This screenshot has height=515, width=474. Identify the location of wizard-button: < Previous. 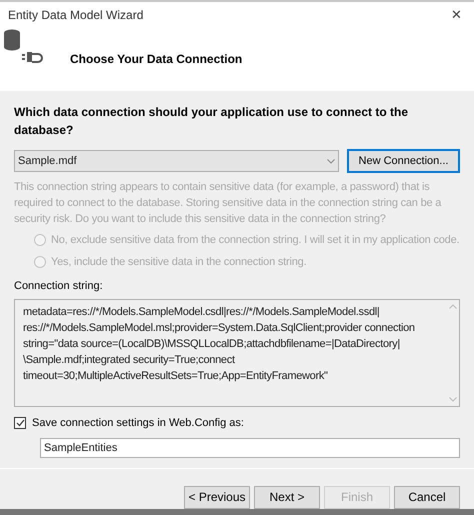
(217, 497).